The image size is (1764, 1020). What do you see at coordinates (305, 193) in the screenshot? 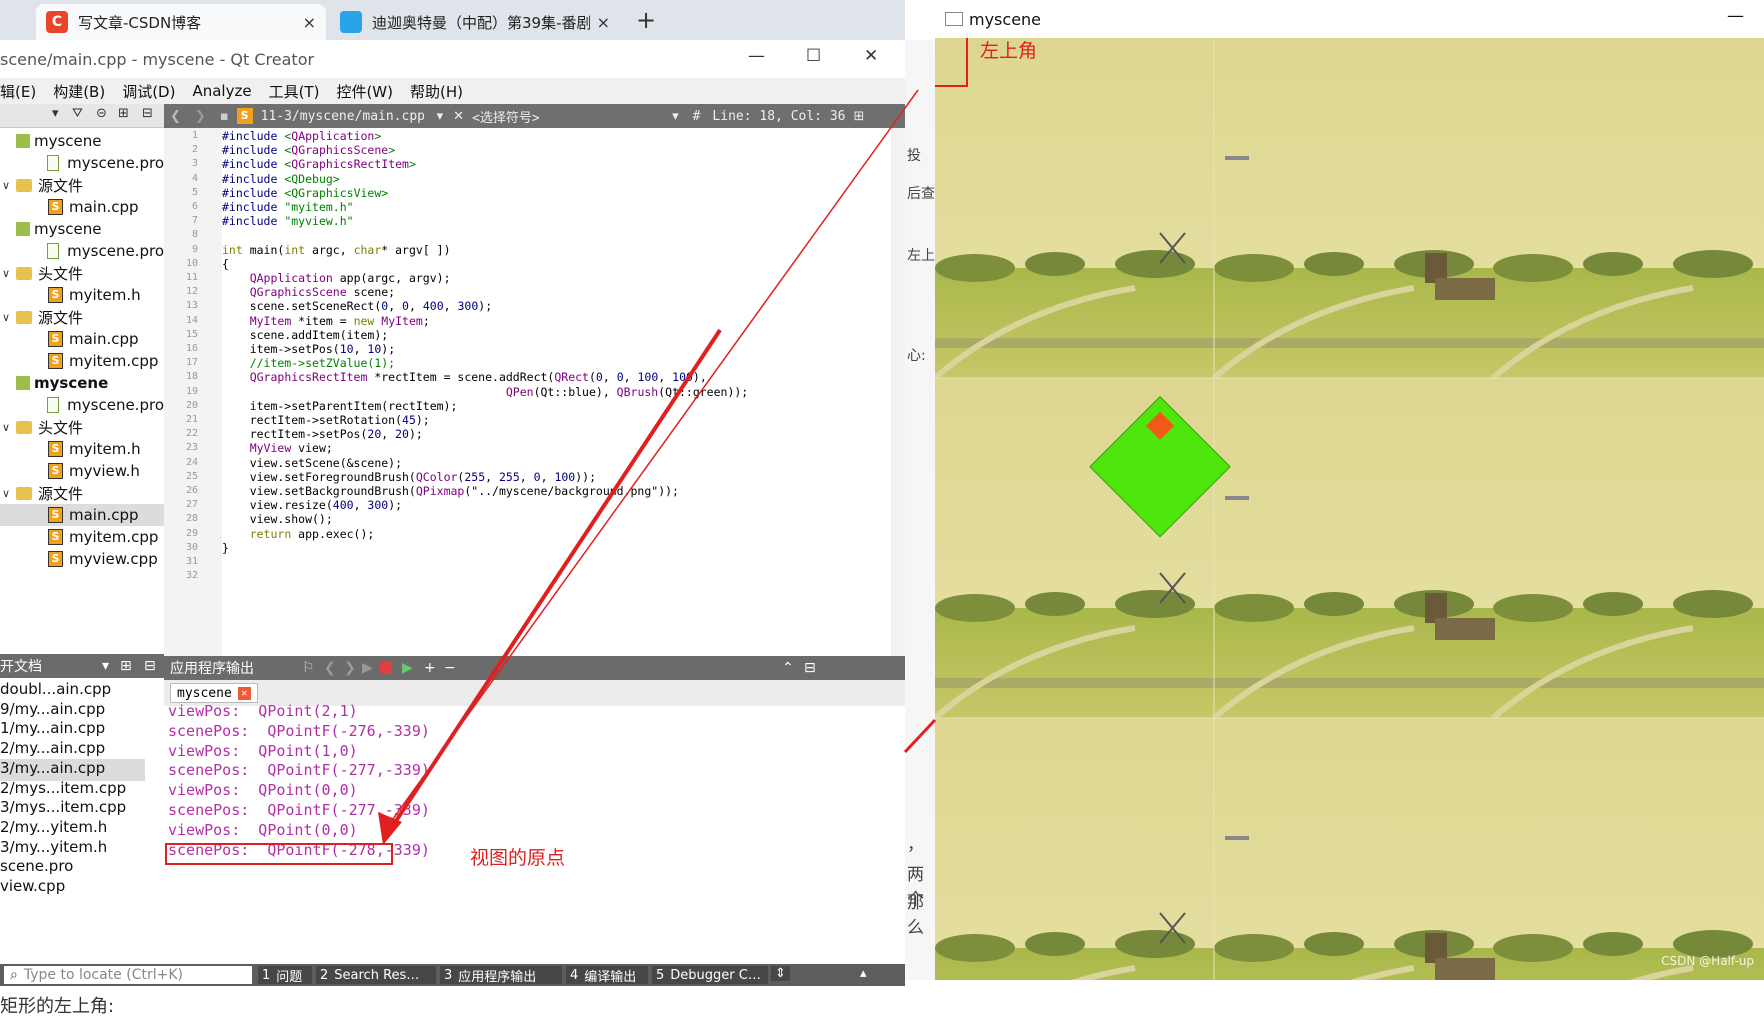
I see `code-line: #include <QGraphicsView>` at bounding box center [305, 193].